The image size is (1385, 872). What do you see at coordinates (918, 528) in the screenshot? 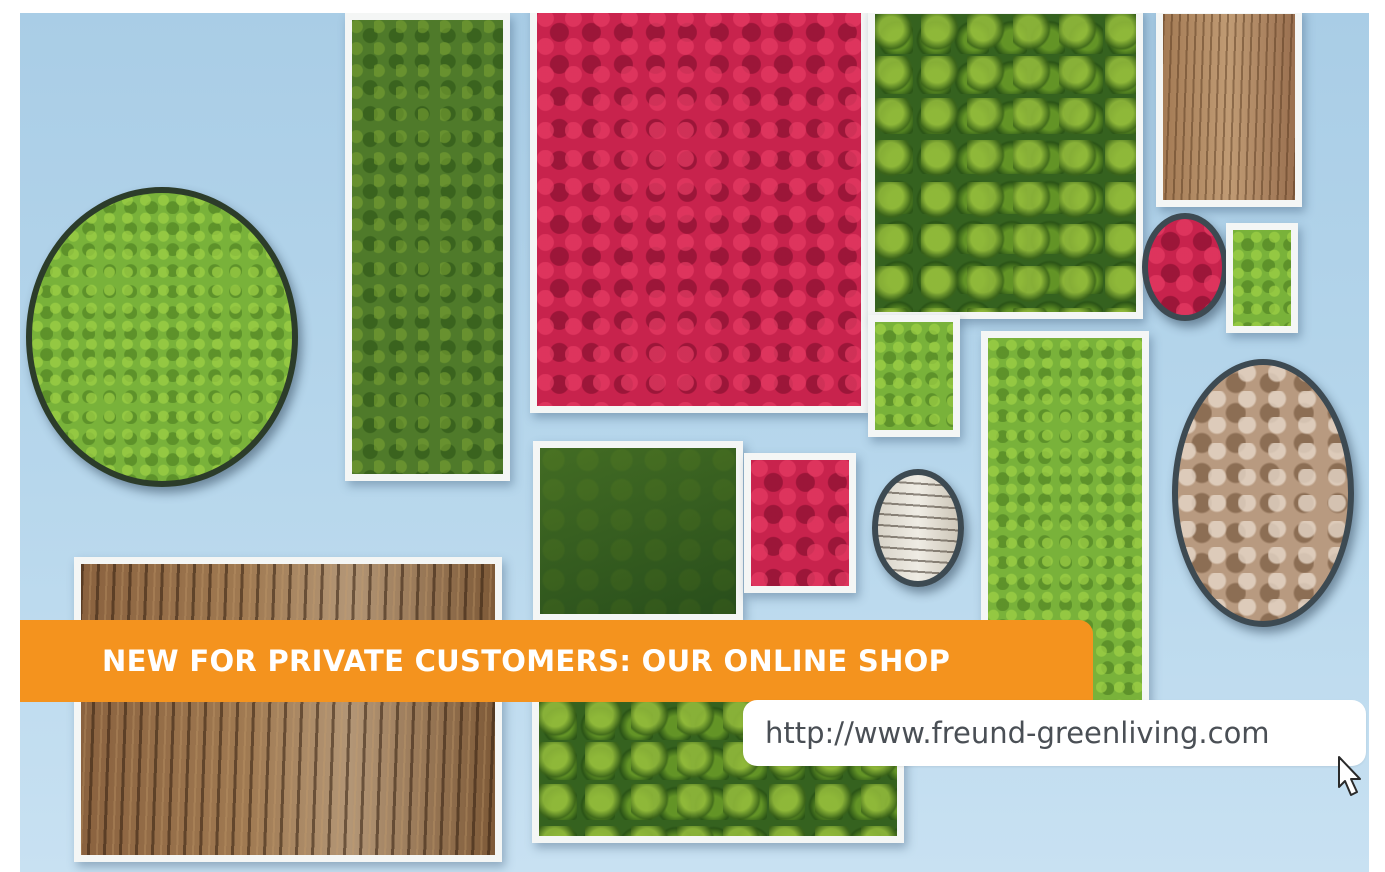
I see `birch-circle` at bounding box center [918, 528].